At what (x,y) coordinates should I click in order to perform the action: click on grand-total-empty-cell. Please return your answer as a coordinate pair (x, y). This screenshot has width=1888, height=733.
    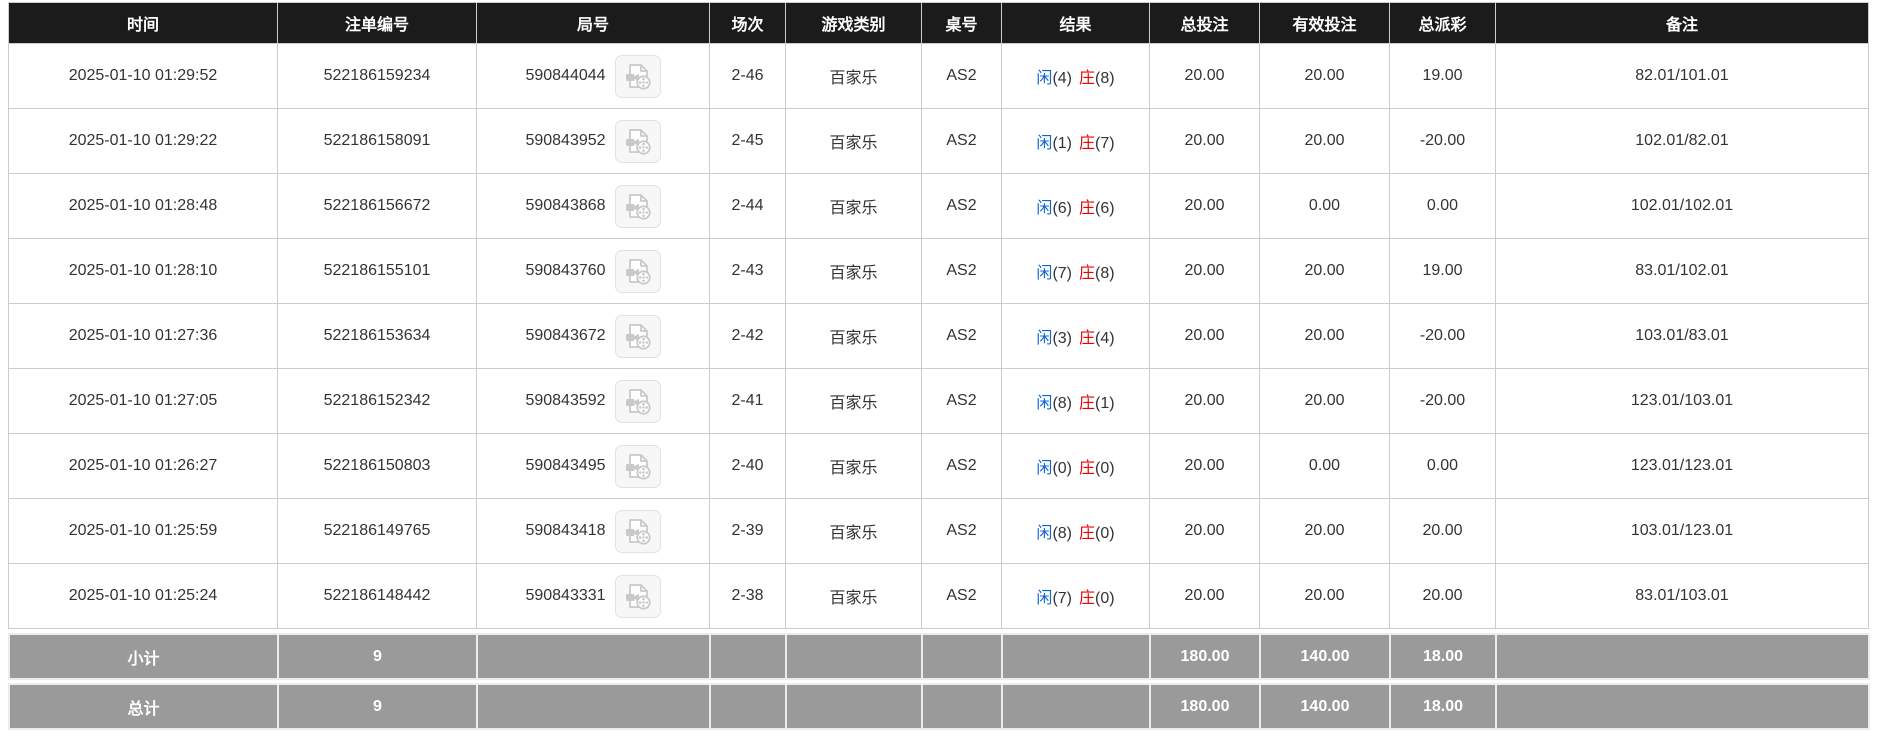
    Looking at the image, I should click on (1076, 706).